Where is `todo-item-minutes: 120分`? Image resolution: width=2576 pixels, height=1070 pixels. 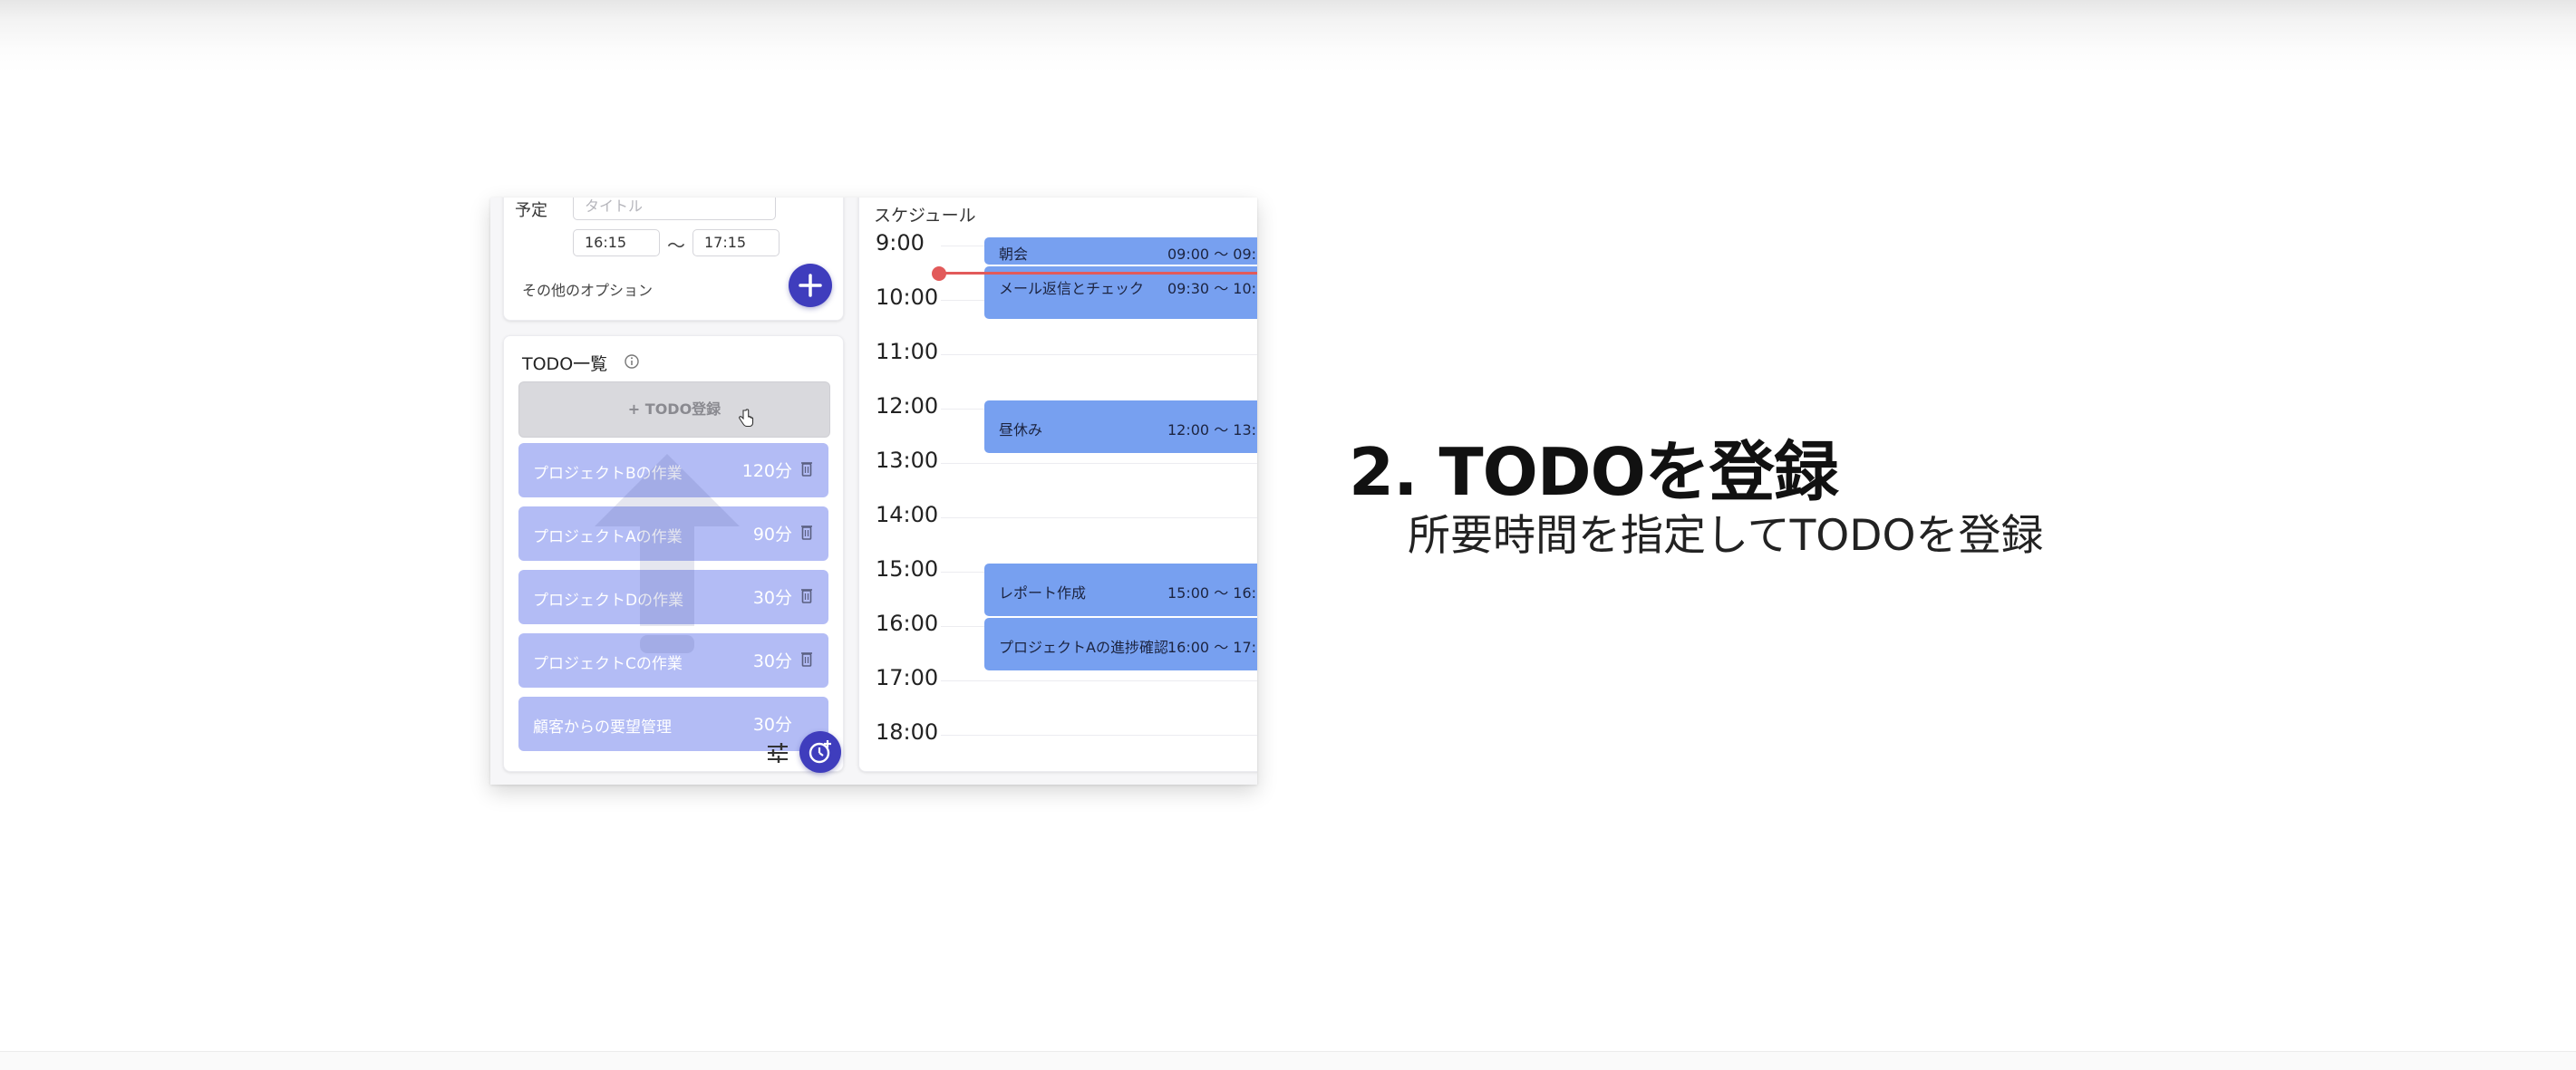 todo-item-minutes: 120分 is located at coordinates (766, 471).